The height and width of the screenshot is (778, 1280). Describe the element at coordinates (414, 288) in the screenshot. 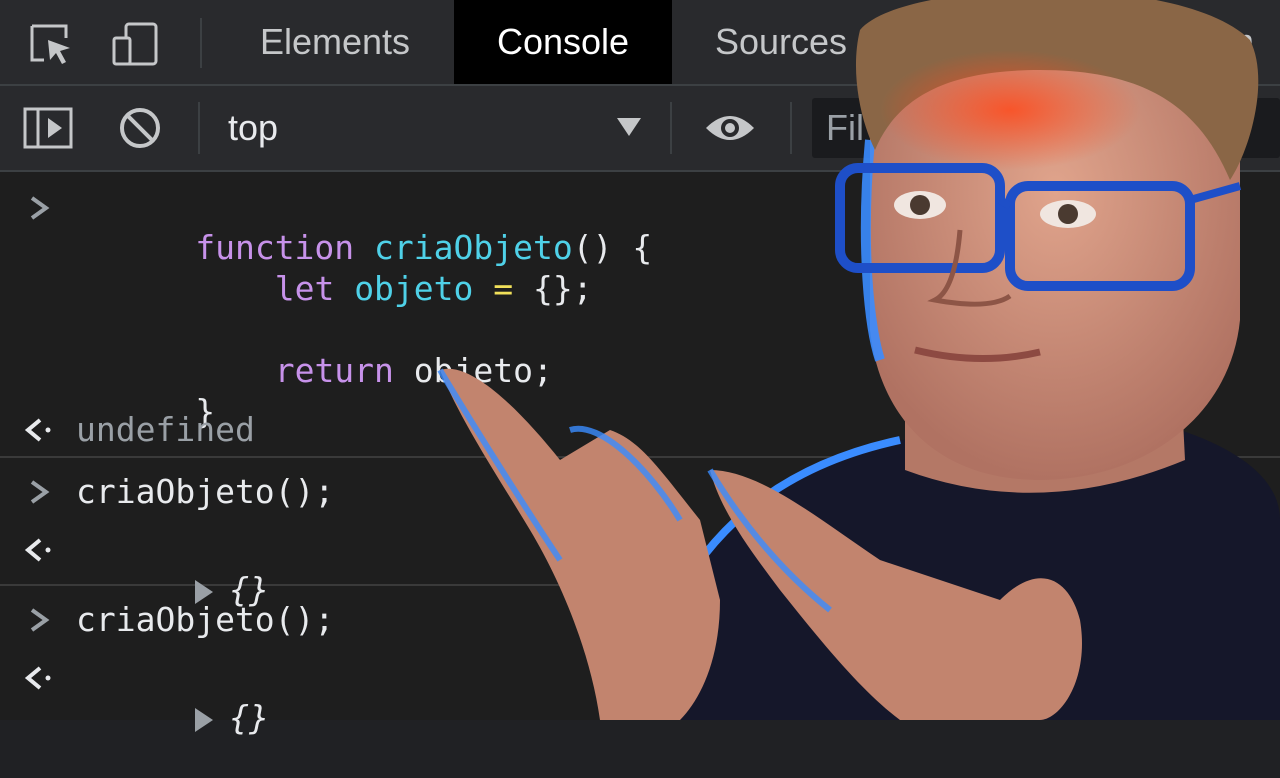

I see `code-token: objeto` at that location.